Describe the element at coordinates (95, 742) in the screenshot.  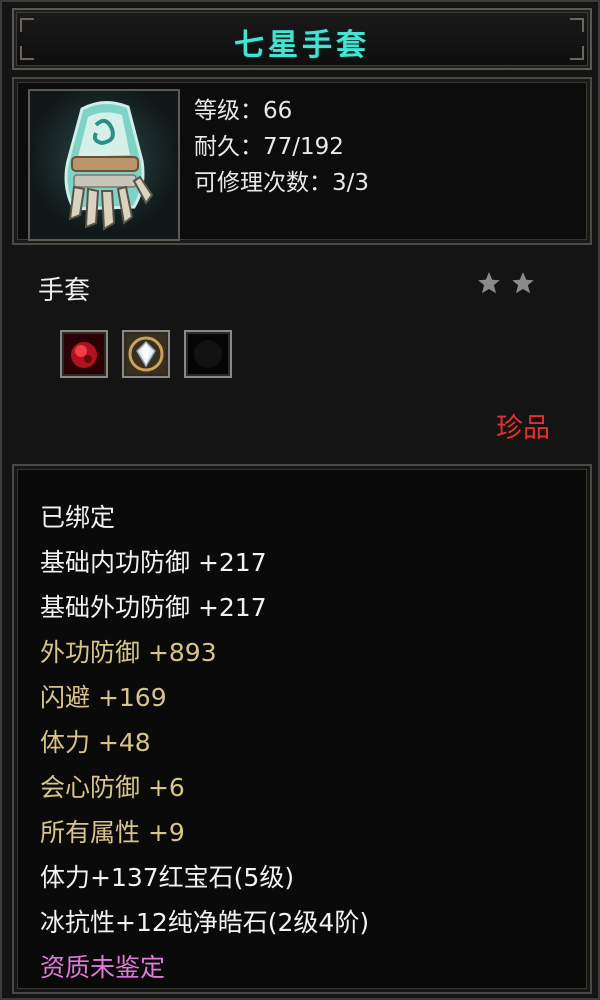
I see `attribute-line: 体力 +48` at that location.